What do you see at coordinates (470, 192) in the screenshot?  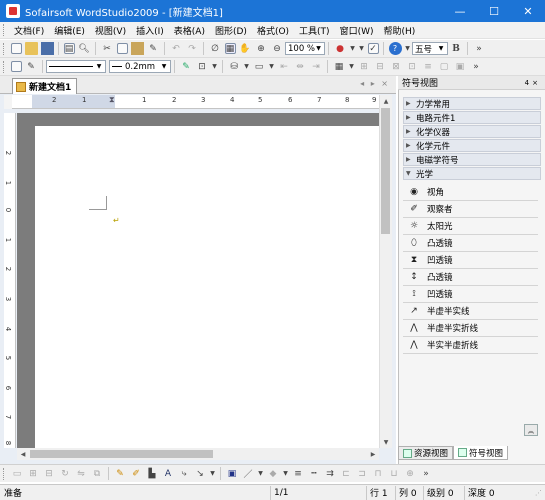 I see `symbol-item: ◉ 视角` at bounding box center [470, 192].